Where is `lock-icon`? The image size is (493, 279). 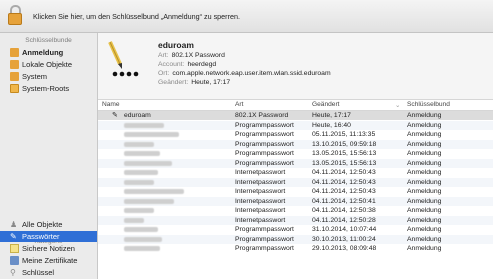
lock-icon is located at coordinates (14, 76).